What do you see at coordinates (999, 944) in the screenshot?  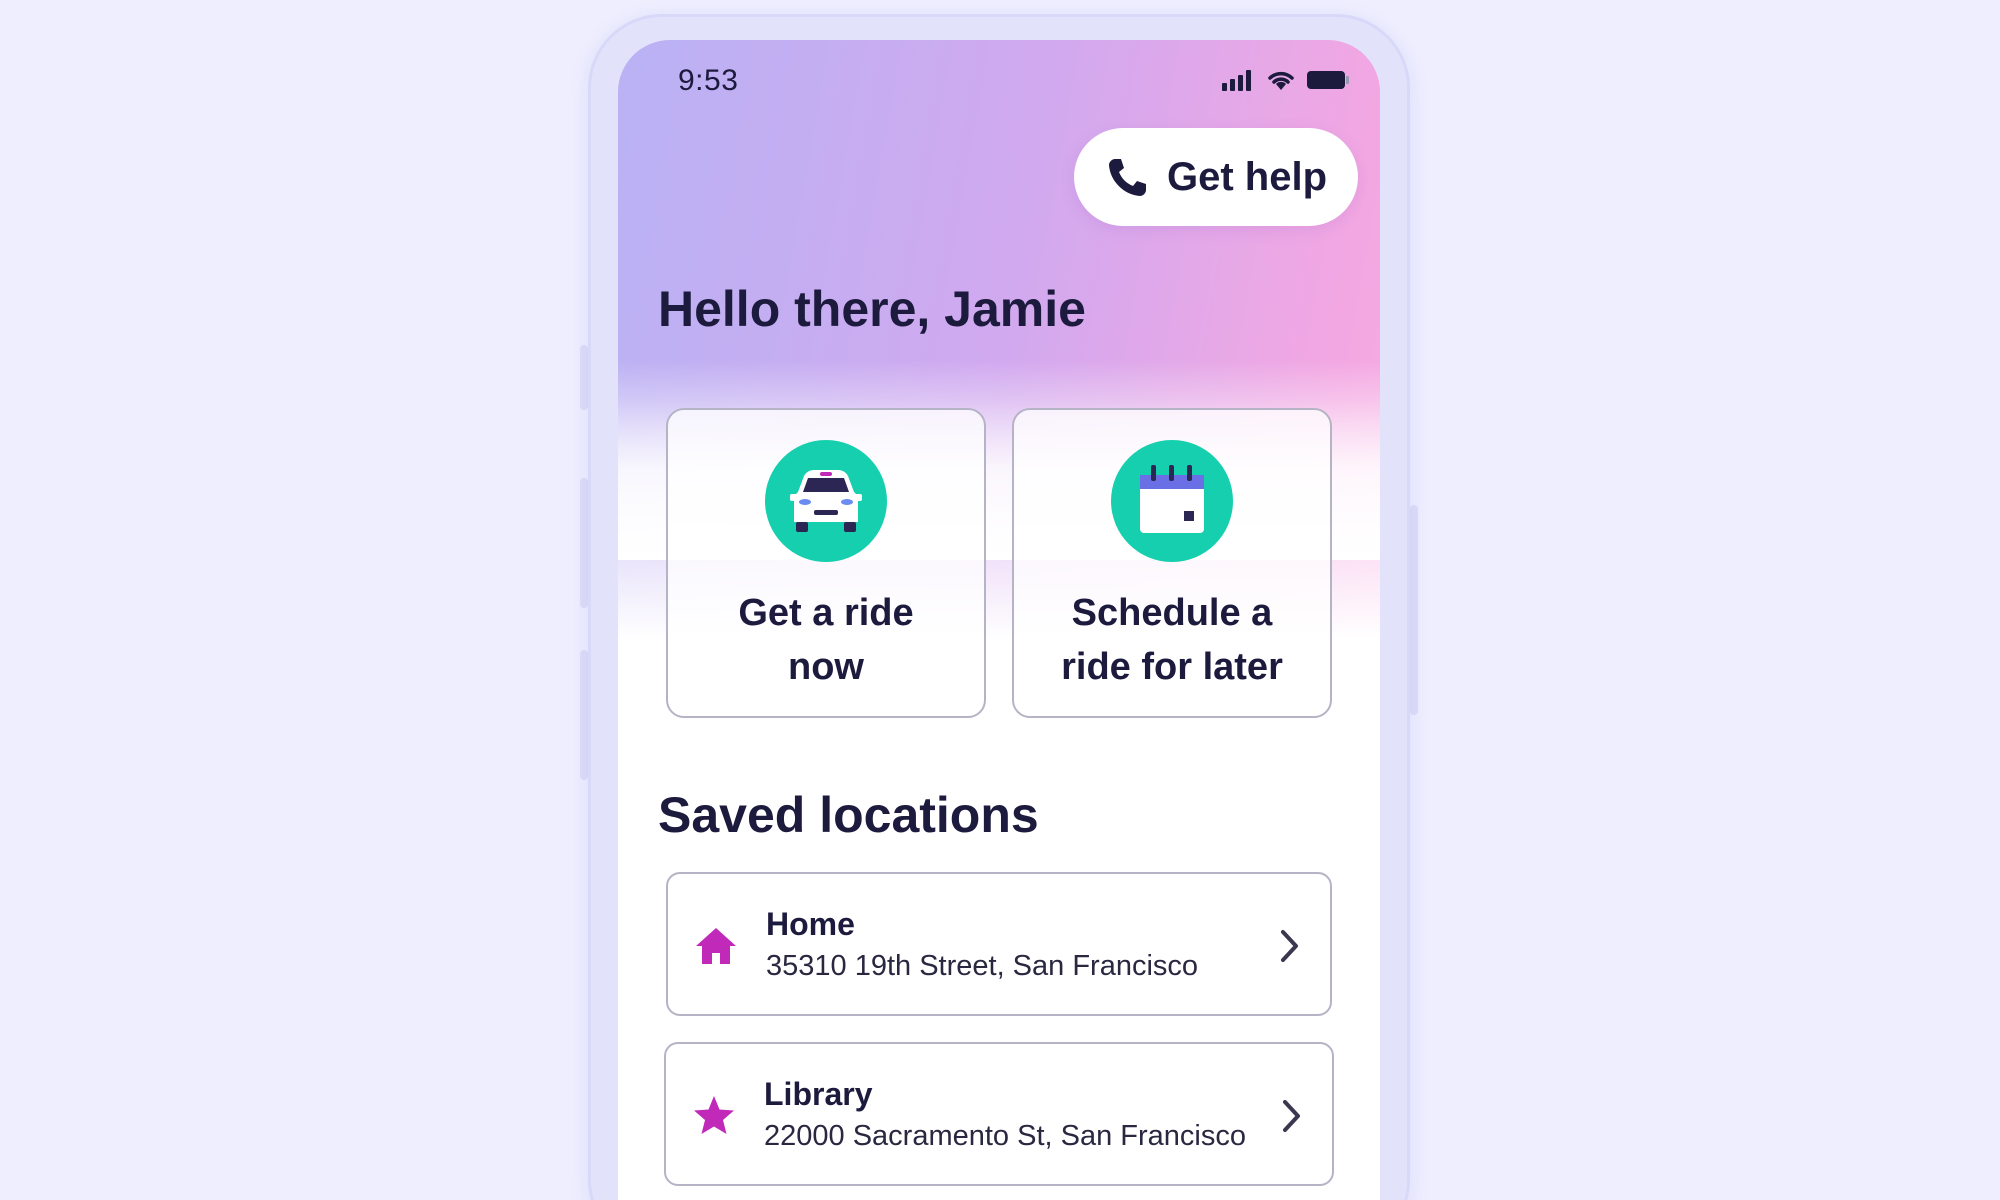 I see `saved-location-home: Home 35310 19th Street, San Francisco` at bounding box center [999, 944].